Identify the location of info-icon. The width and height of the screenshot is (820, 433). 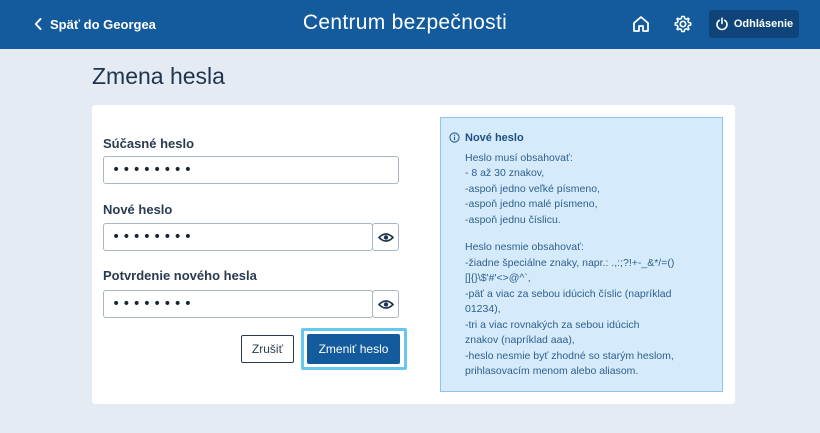
(454, 137).